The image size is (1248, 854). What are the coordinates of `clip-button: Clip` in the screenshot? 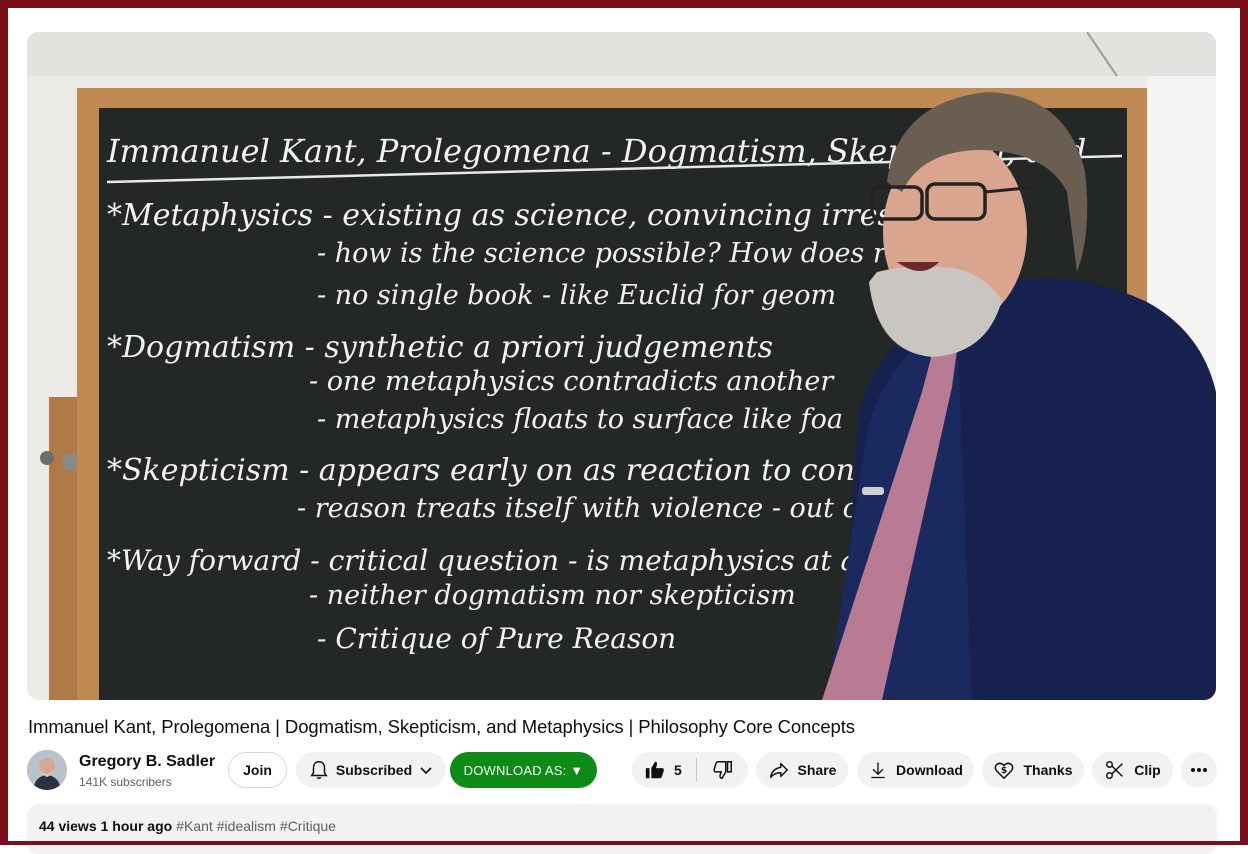 It's located at (1132, 770).